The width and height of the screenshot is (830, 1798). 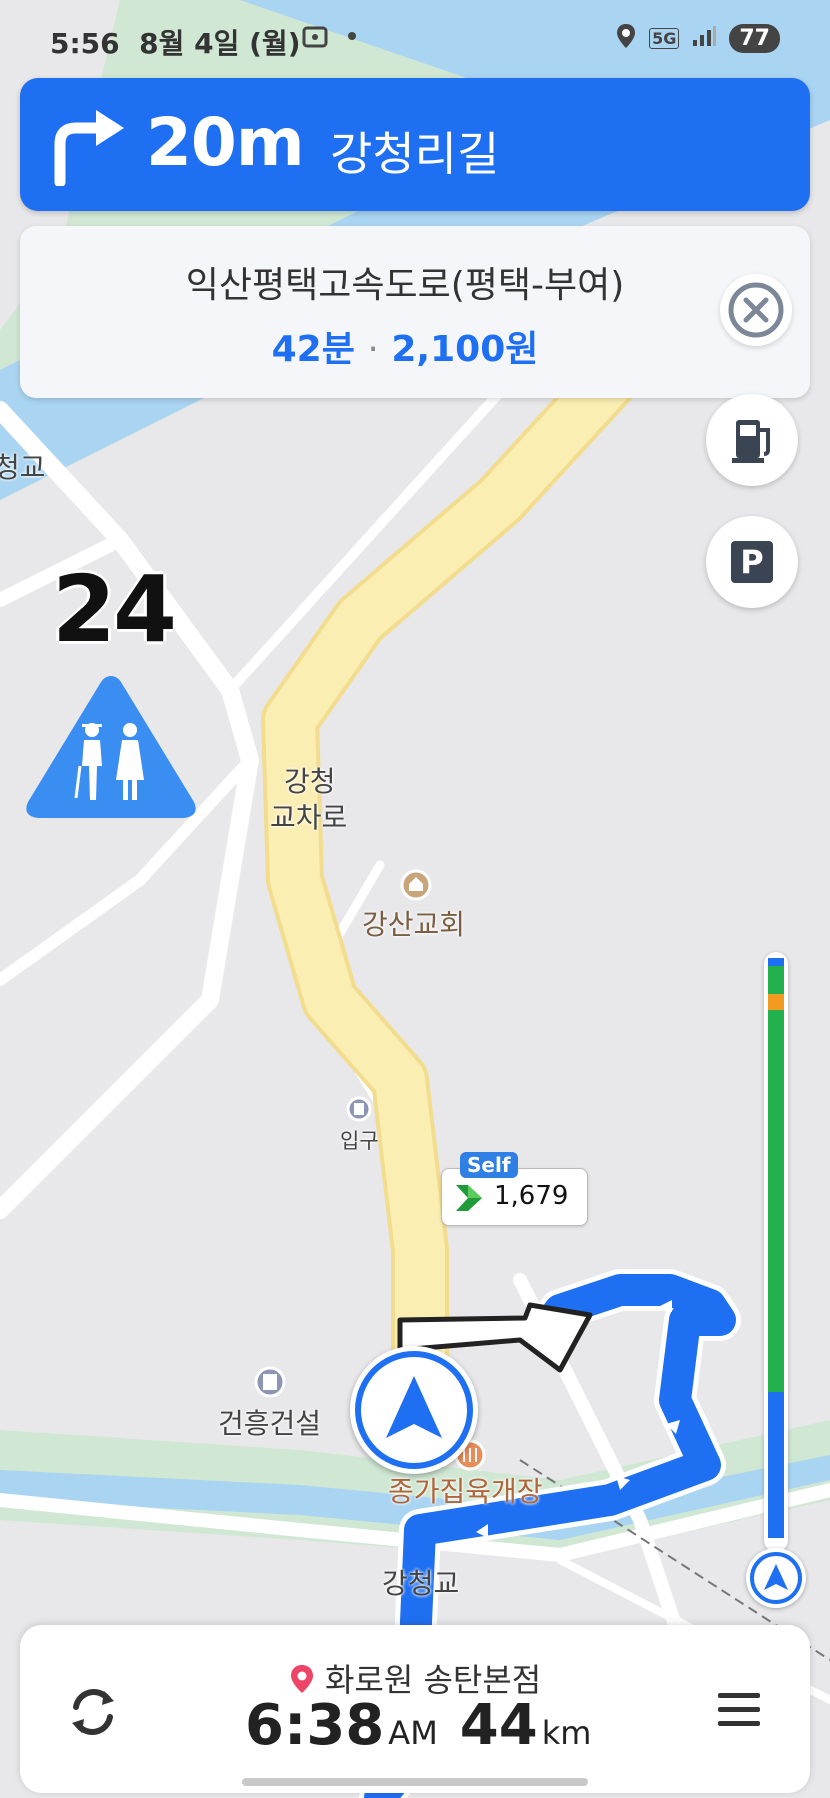 I want to click on parking-button: P, so click(x=752, y=562).